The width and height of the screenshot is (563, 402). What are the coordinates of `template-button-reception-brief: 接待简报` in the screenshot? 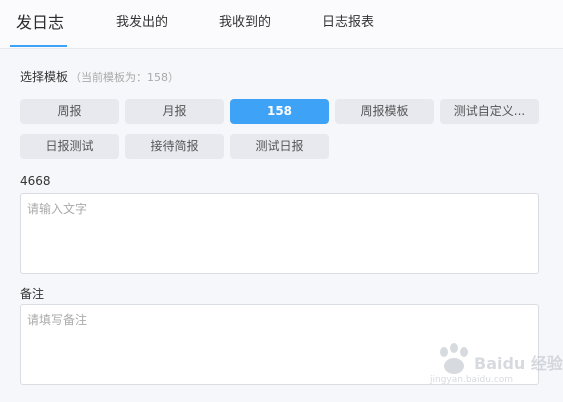 It's located at (174, 146).